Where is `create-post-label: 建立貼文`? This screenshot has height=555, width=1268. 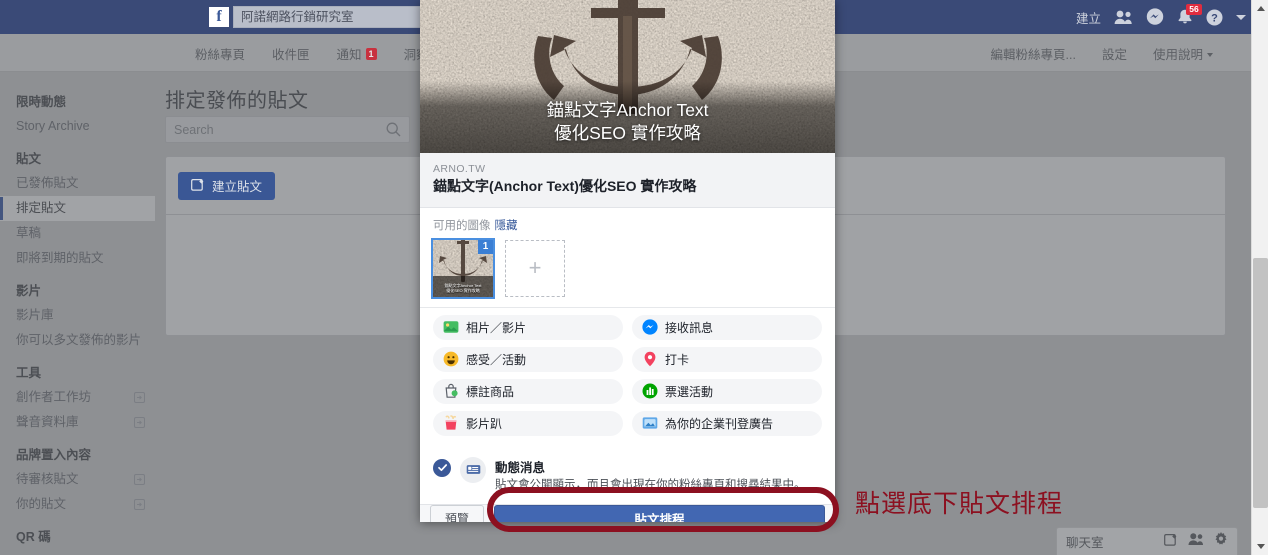 create-post-label: 建立貼文 is located at coordinates (237, 187).